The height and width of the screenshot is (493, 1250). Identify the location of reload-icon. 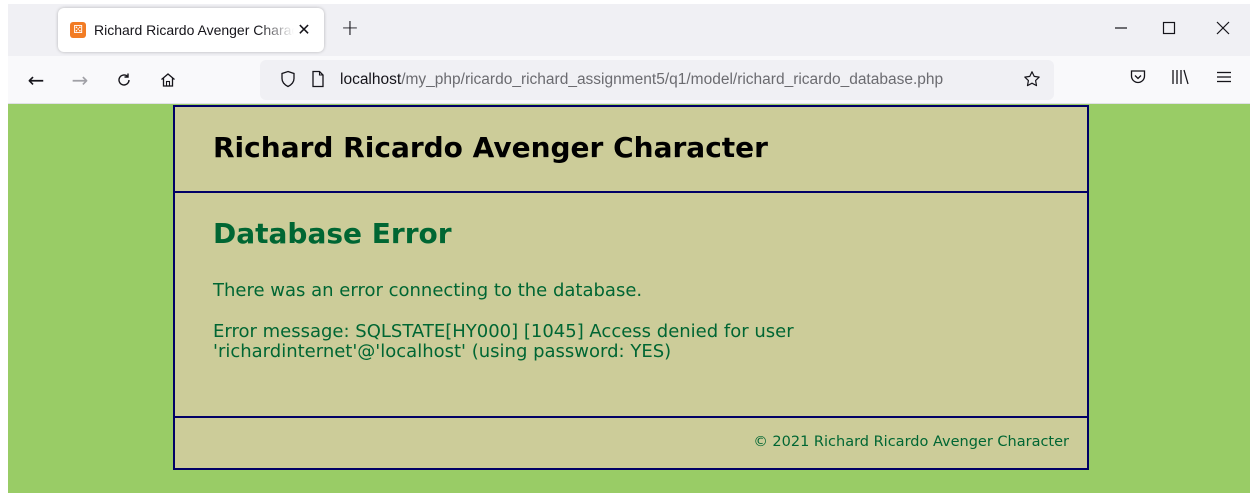
(124, 79).